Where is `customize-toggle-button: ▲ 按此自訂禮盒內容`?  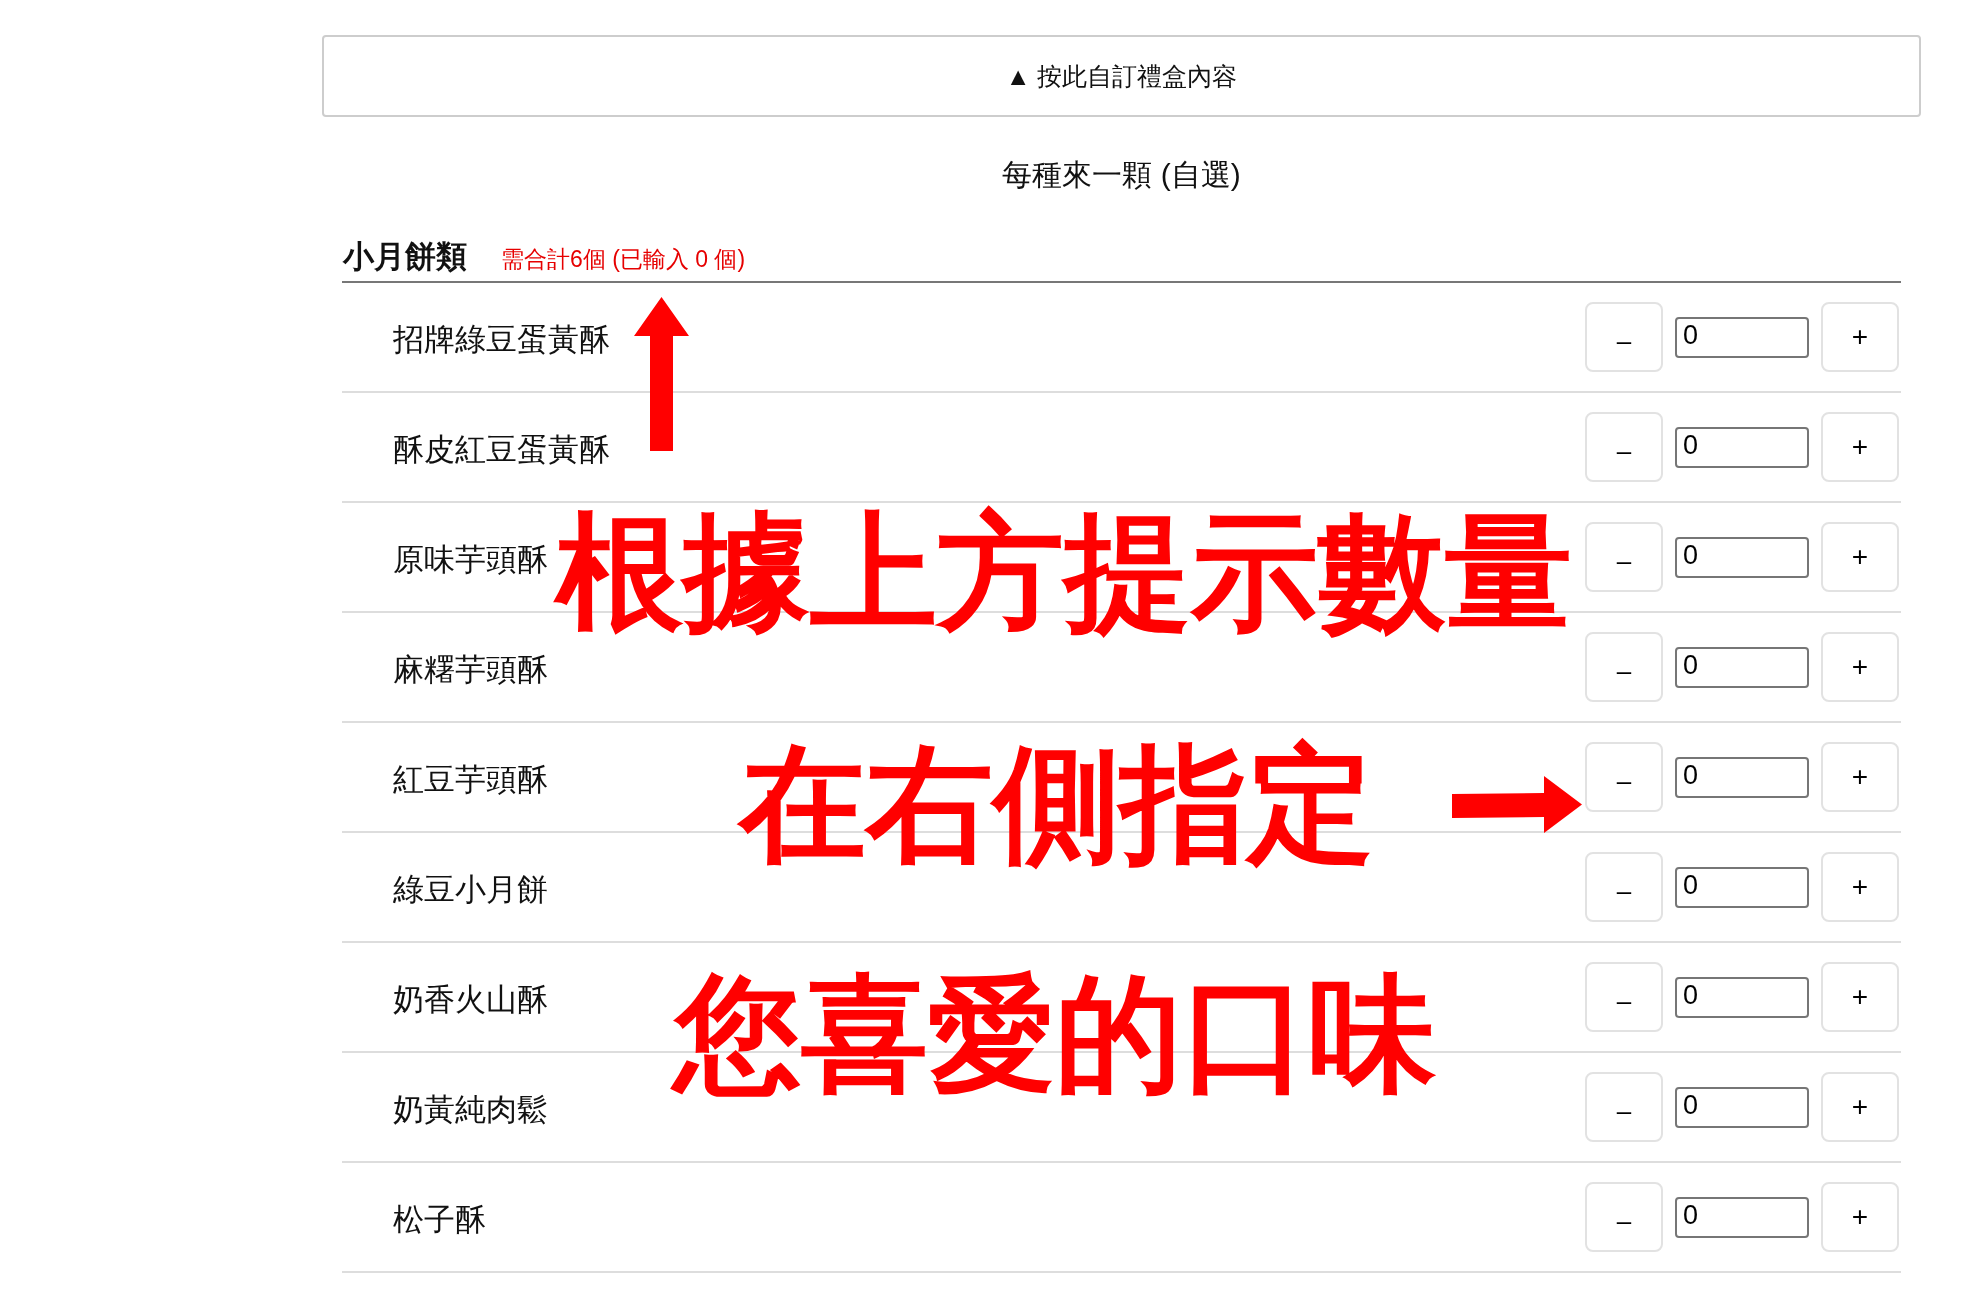 customize-toggle-button: ▲ 按此自訂禮盒內容 is located at coordinates (1121, 76).